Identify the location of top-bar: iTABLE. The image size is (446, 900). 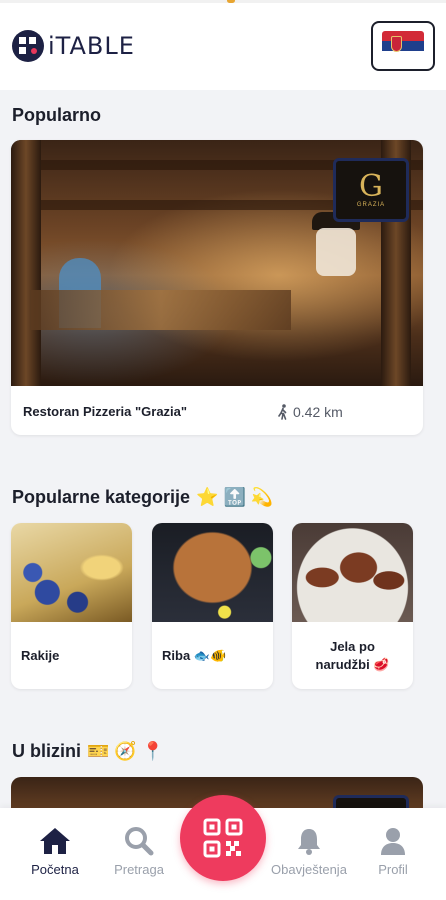
(223, 45).